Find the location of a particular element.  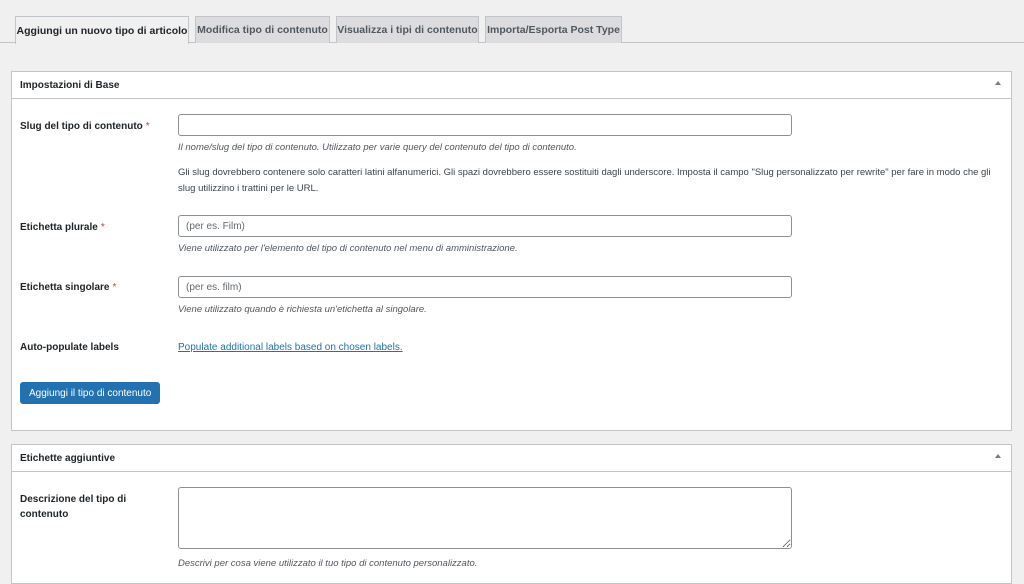

plural-label-input is located at coordinates (485, 226).